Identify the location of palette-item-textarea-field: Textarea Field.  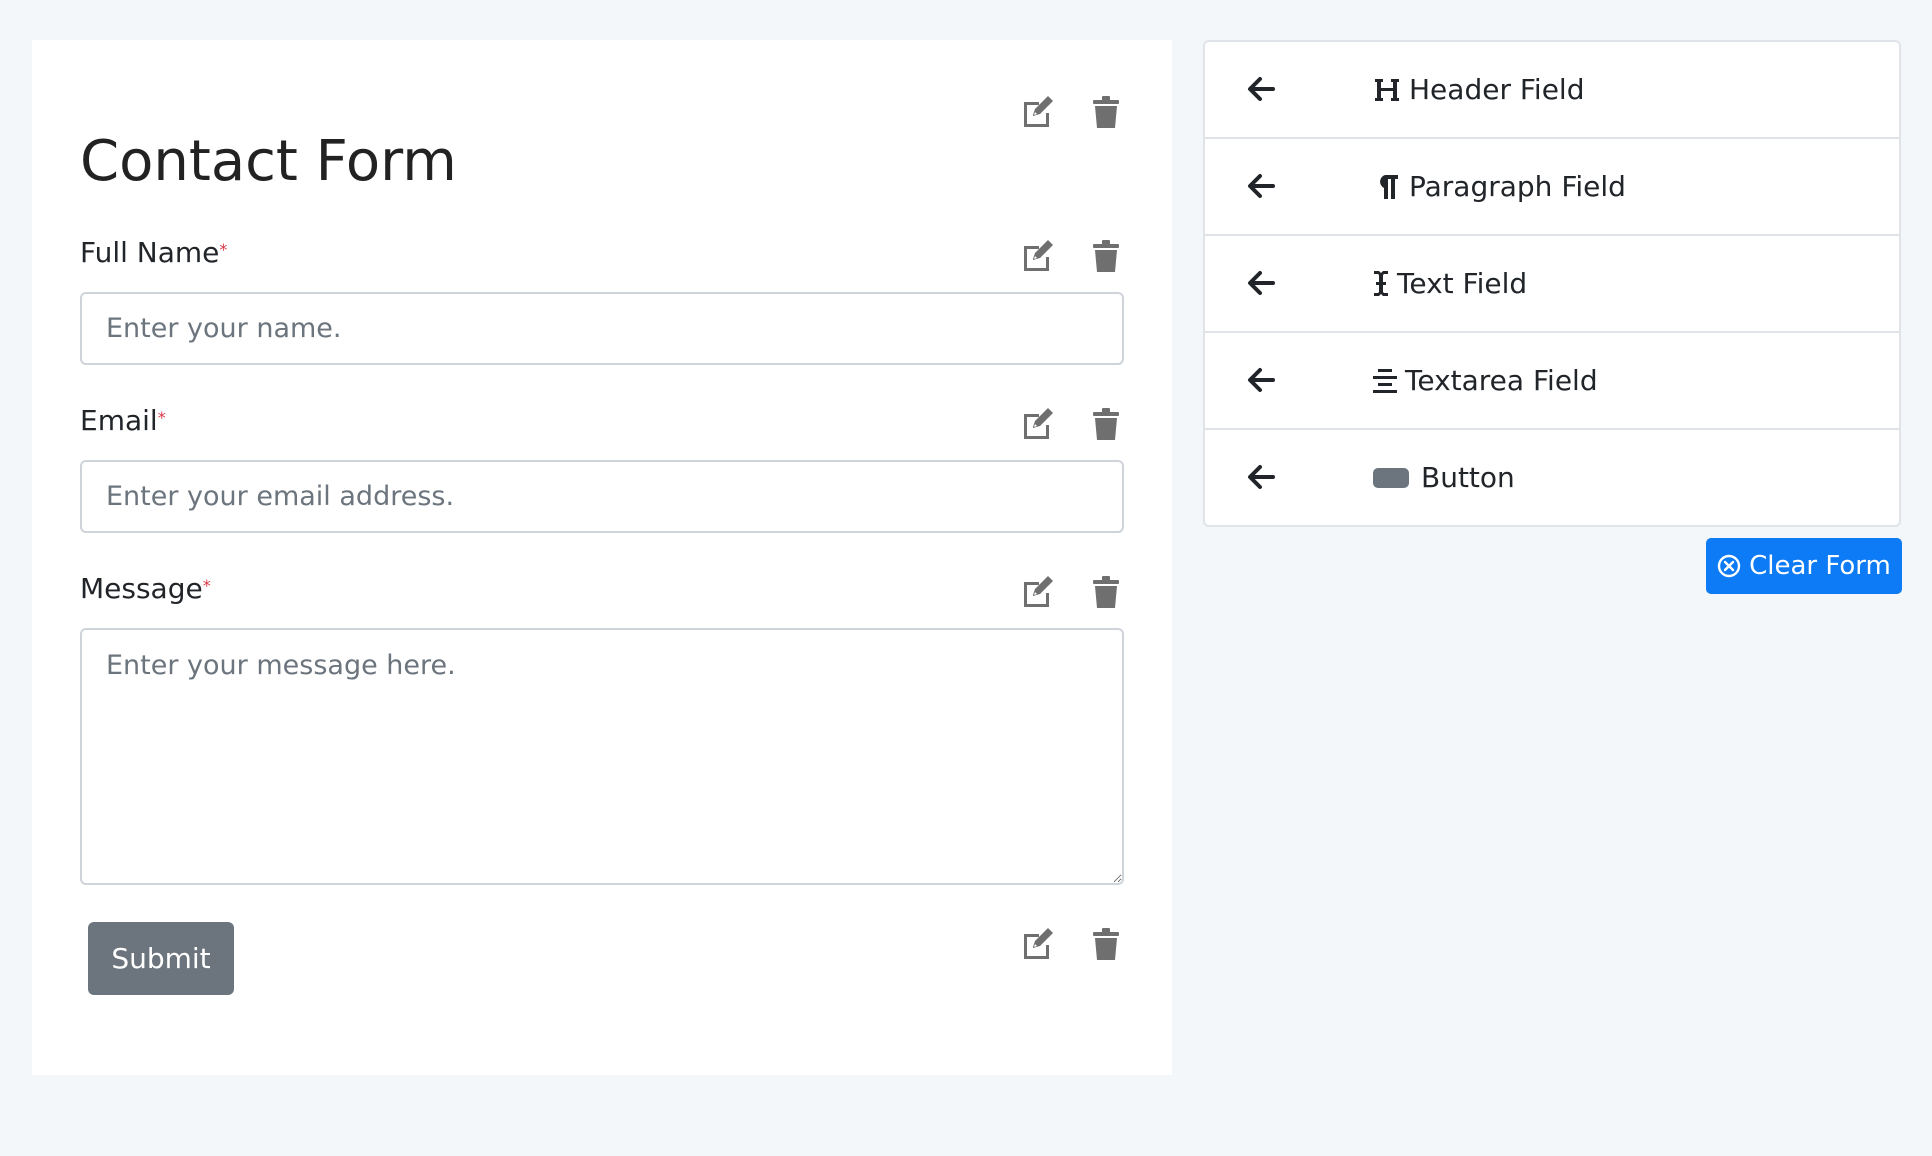
(1552, 381).